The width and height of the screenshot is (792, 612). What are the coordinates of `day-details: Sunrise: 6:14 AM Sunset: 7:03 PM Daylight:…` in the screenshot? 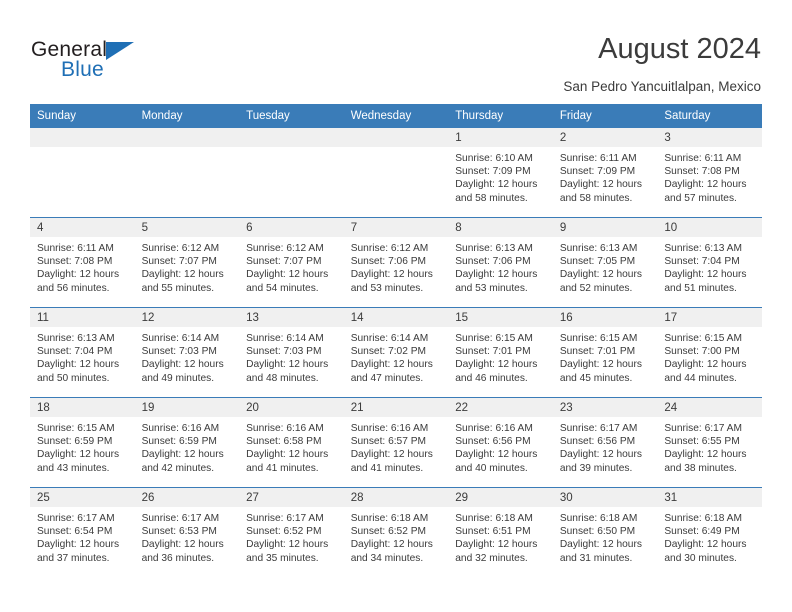 It's located at (187, 356).